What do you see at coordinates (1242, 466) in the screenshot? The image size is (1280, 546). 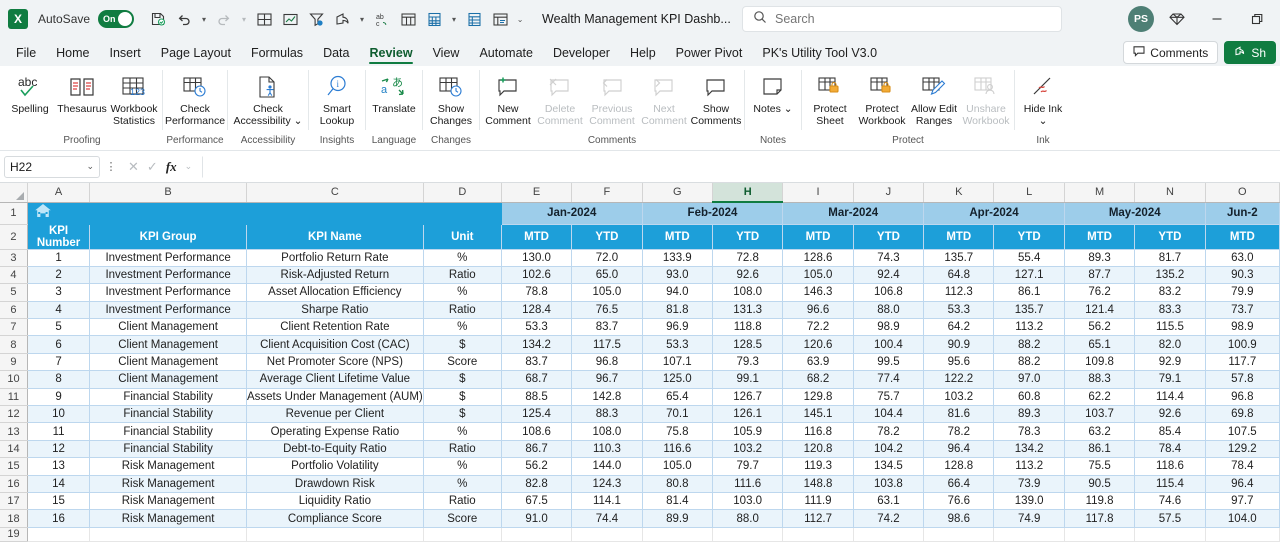 I see `cell-value-10: 78.4` at bounding box center [1242, 466].